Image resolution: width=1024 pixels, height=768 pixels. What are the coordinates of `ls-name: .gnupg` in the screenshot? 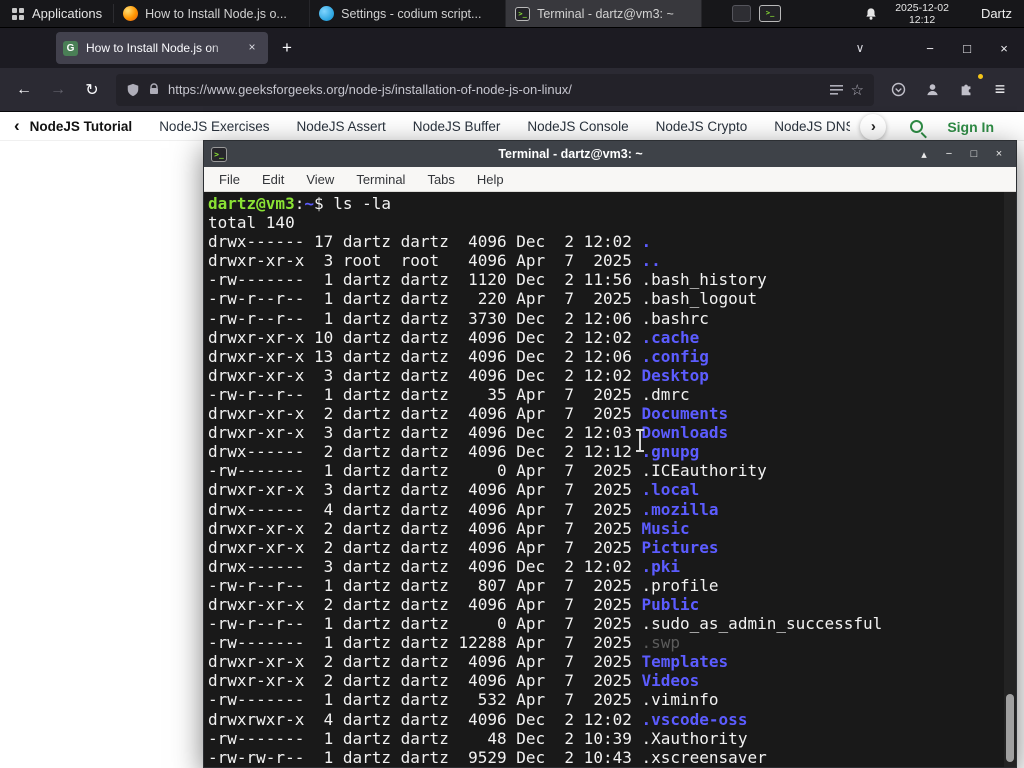 It's located at (670, 452).